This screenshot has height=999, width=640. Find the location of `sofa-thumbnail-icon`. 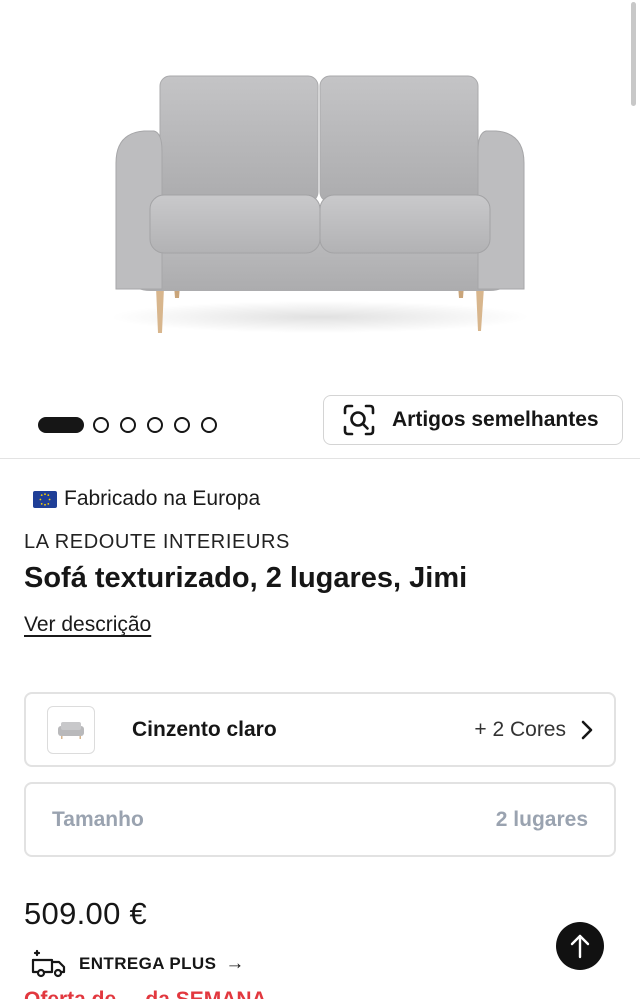

sofa-thumbnail-icon is located at coordinates (71, 730).